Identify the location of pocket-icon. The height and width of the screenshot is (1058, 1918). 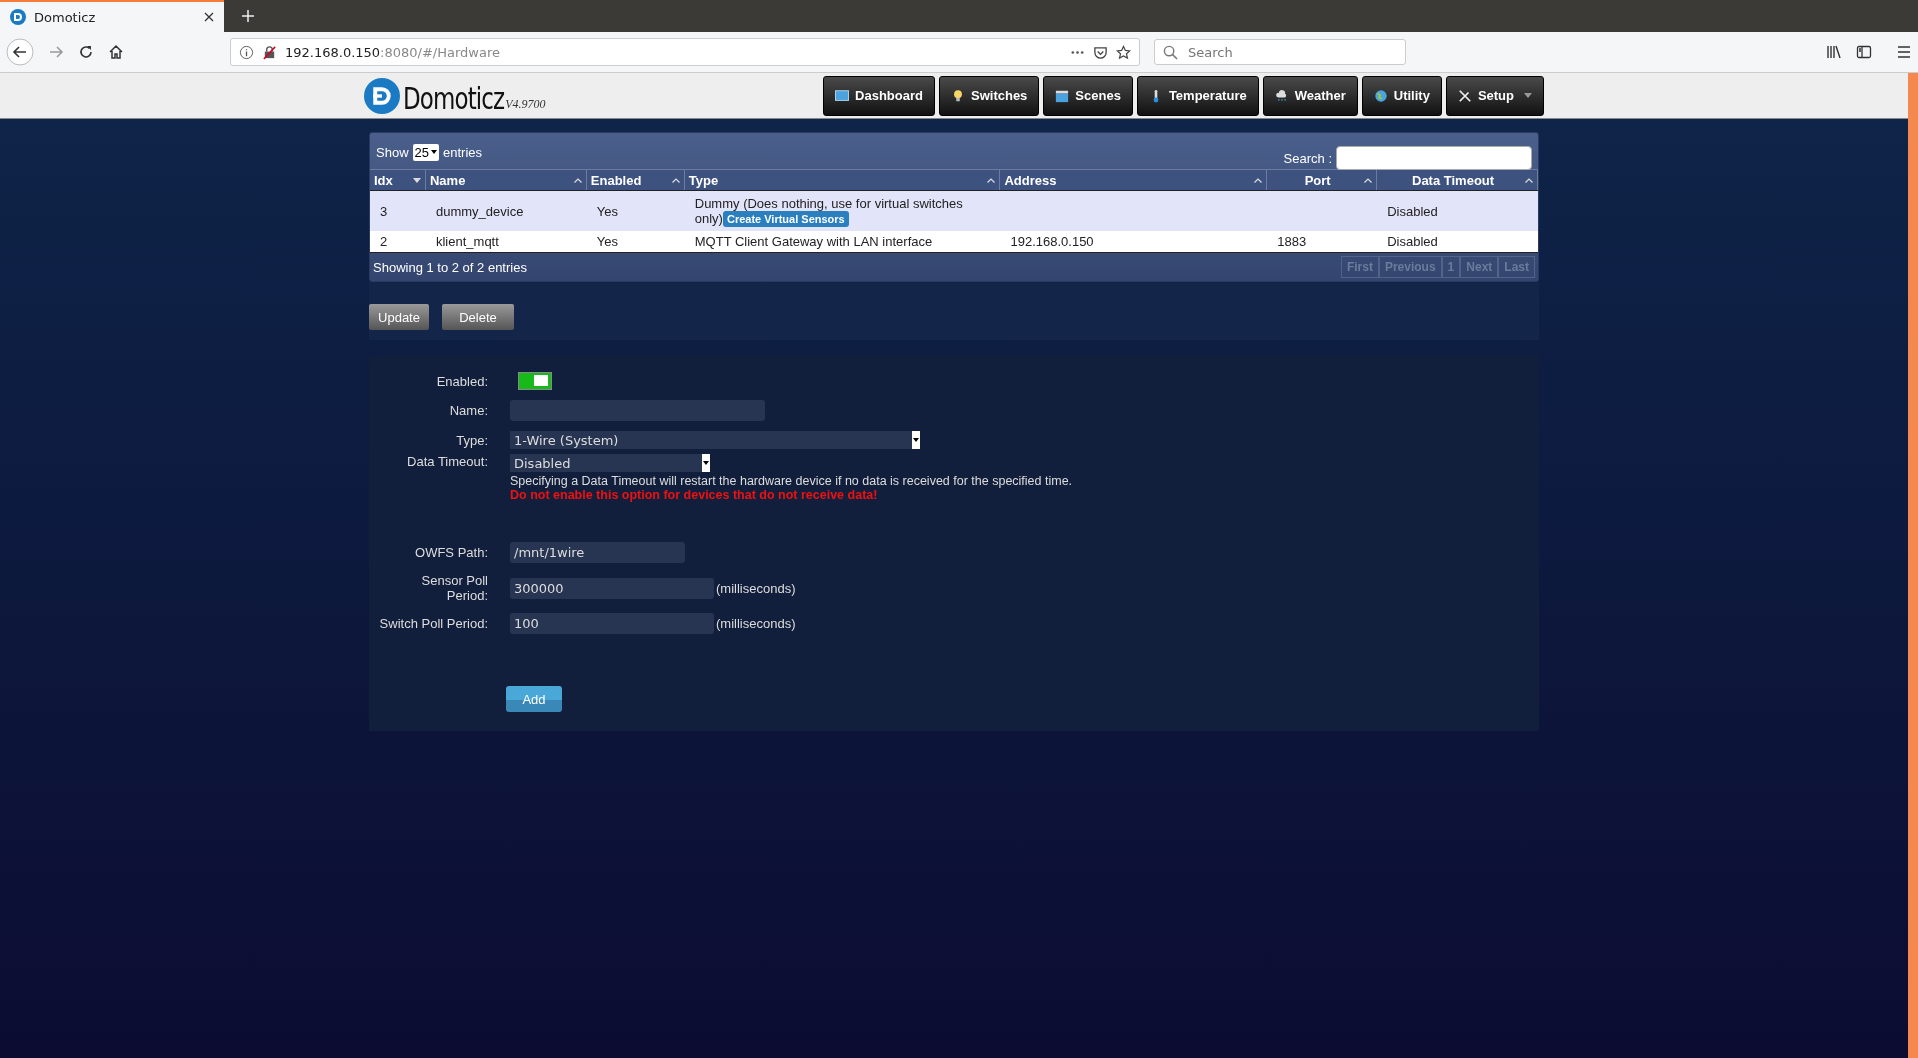
(1100, 52).